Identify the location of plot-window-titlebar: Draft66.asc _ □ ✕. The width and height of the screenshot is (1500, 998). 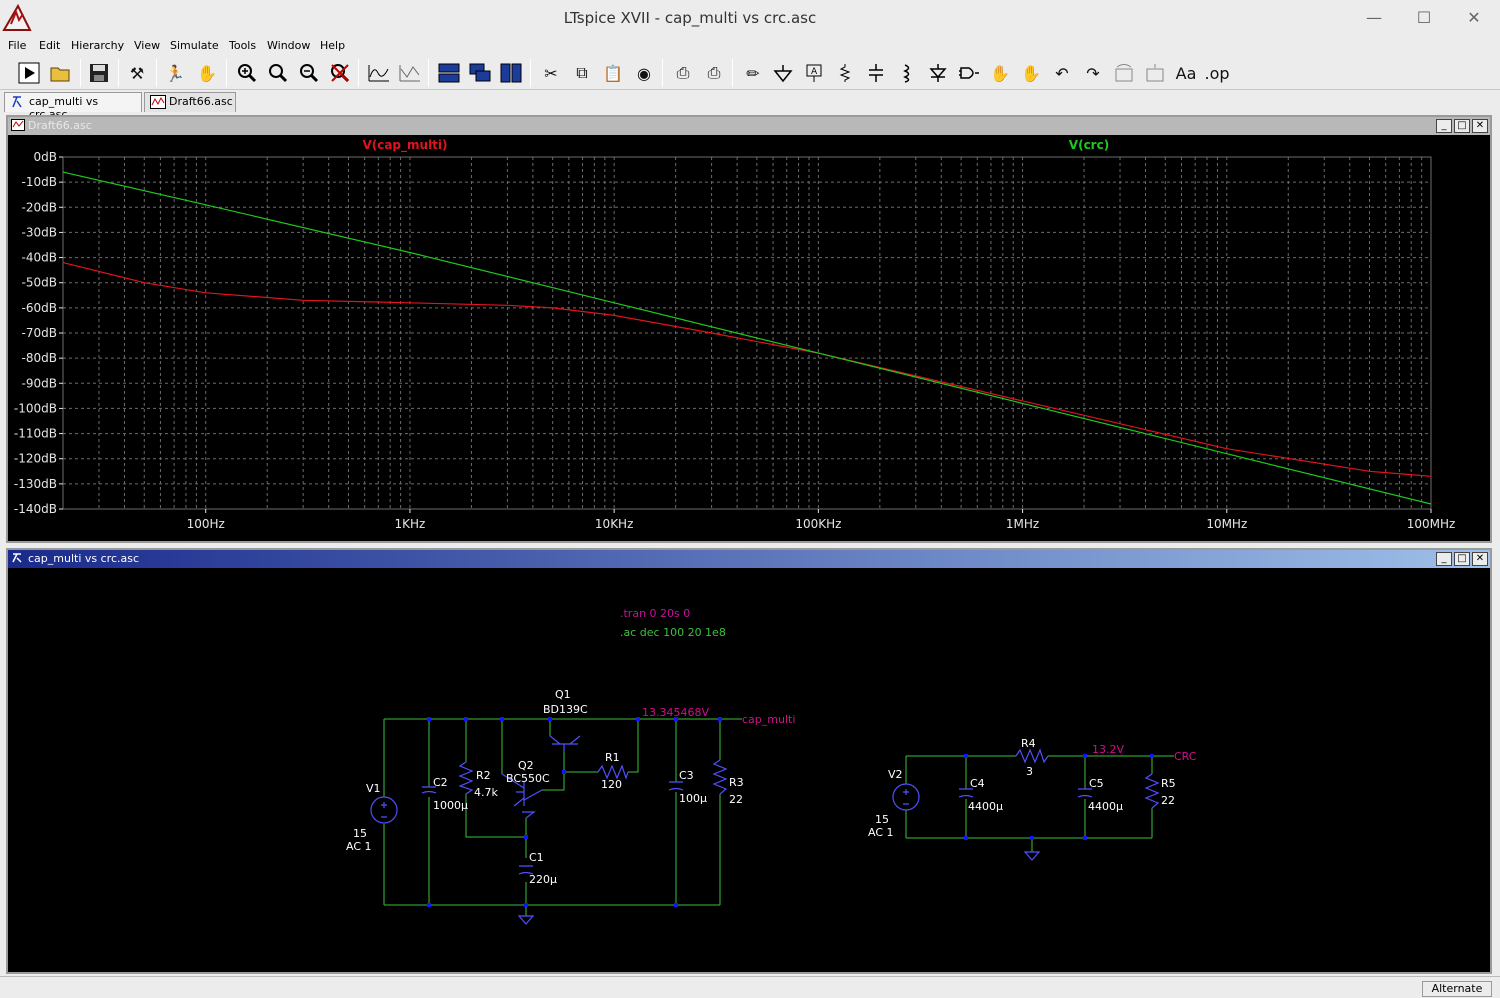
(749, 126).